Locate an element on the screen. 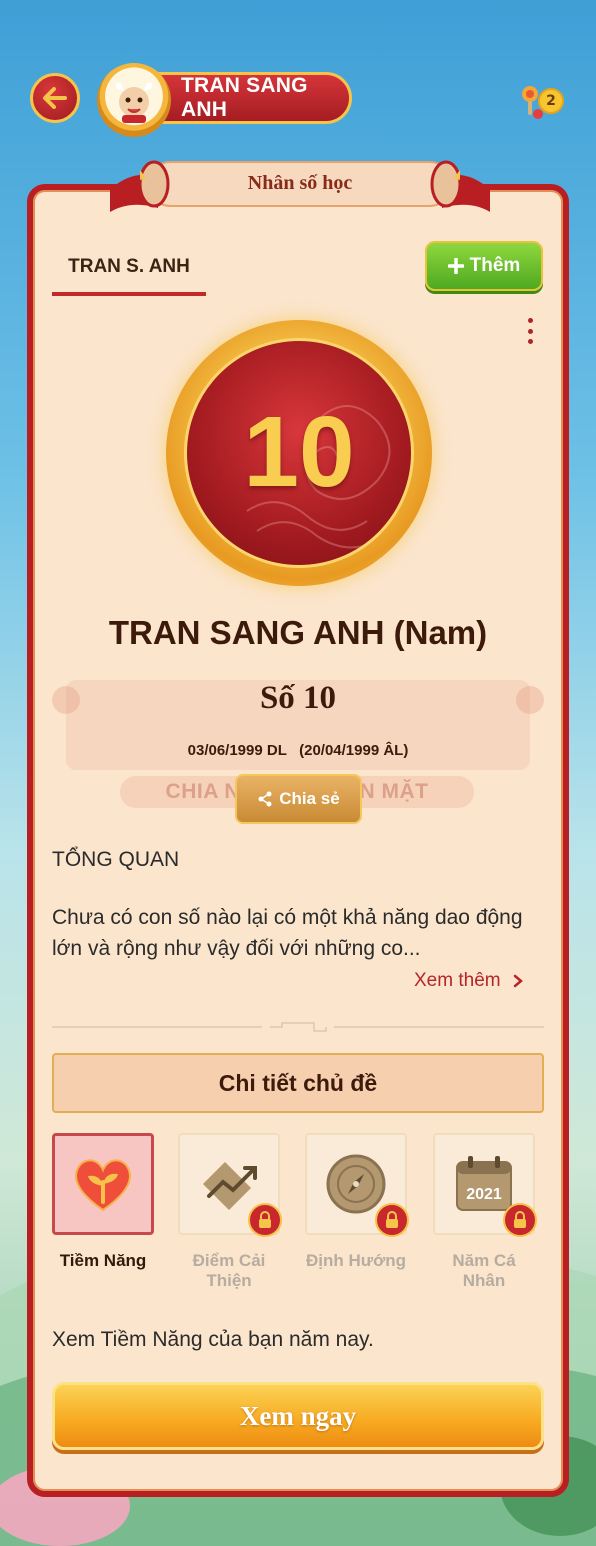 This screenshot has height=1546, width=596. user-name: TRAN SANG ANH is located at coordinates (244, 97).